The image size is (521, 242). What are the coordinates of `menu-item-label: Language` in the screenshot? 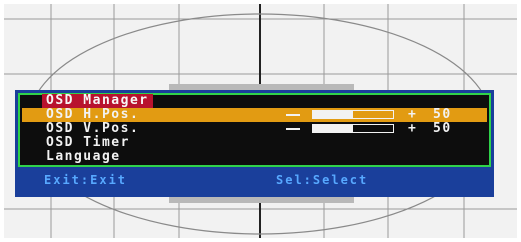 It's located at (83, 156).